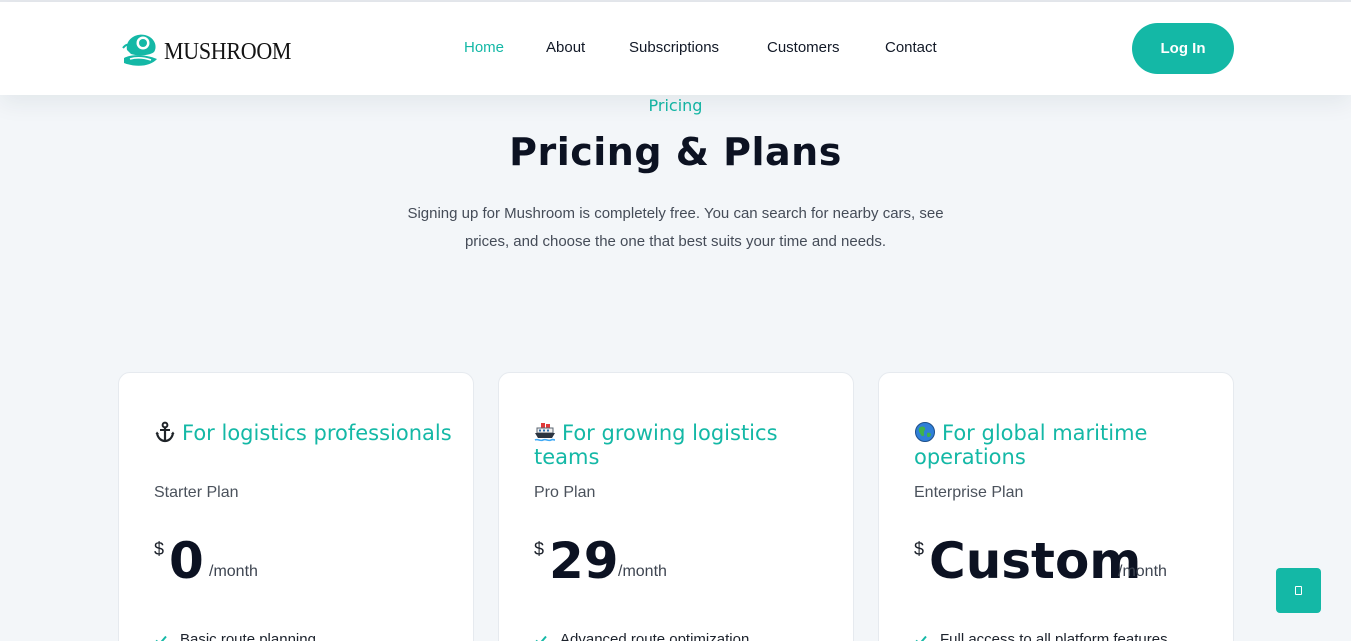  What do you see at coordinates (1031, 445) in the screenshot?
I see `plan-heading-text: For global maritime operations` at bounding box center [1031, 445].